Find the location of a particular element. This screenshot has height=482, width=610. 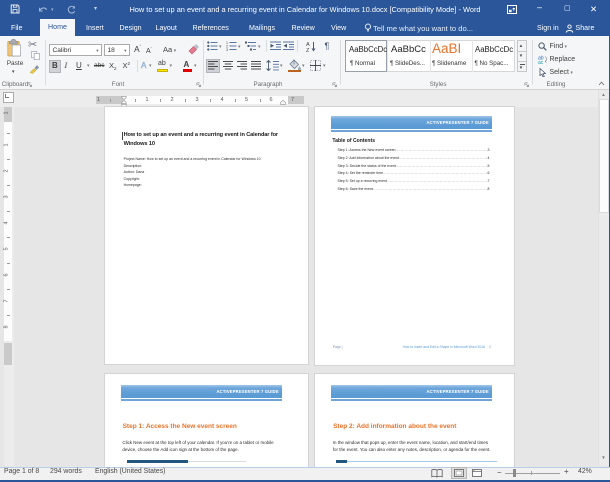

svg-text: 3 is located at coordinates (227, 49).